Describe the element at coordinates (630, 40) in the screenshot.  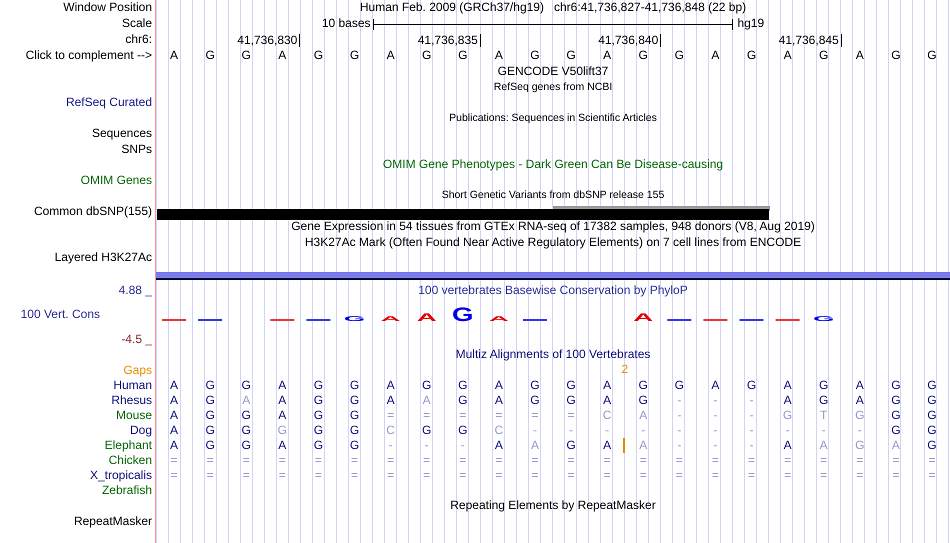
I see `coordinate-tick: 41,736,840` at that location.